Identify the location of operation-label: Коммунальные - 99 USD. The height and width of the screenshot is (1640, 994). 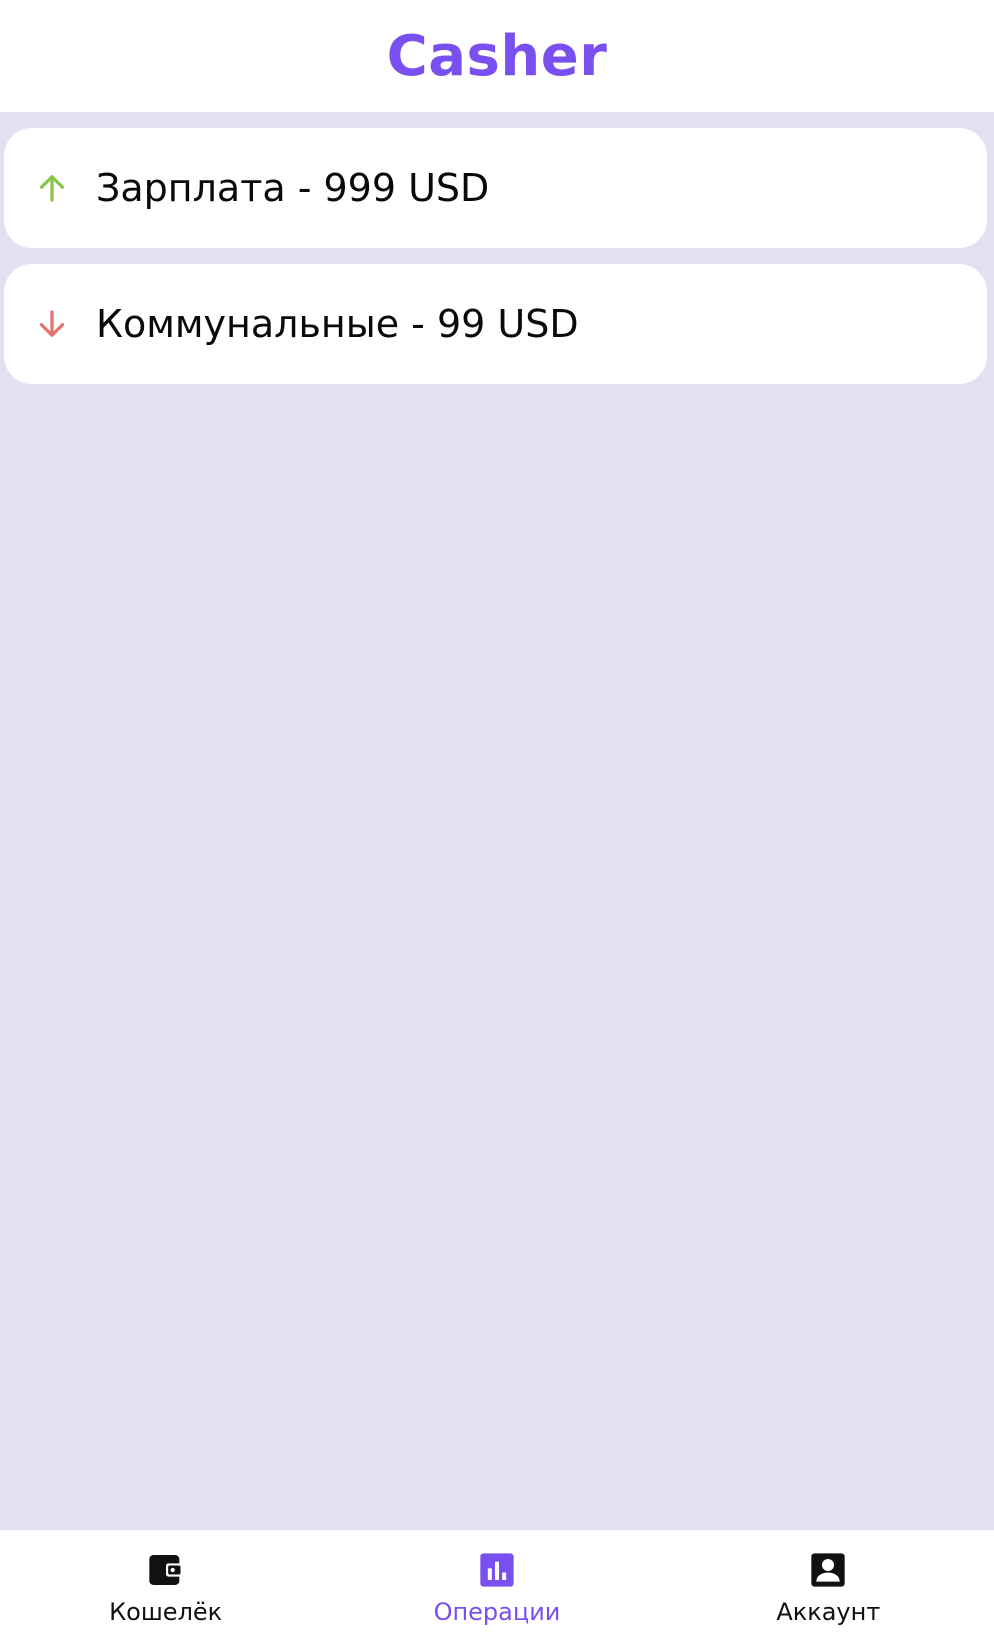
(337, 324).